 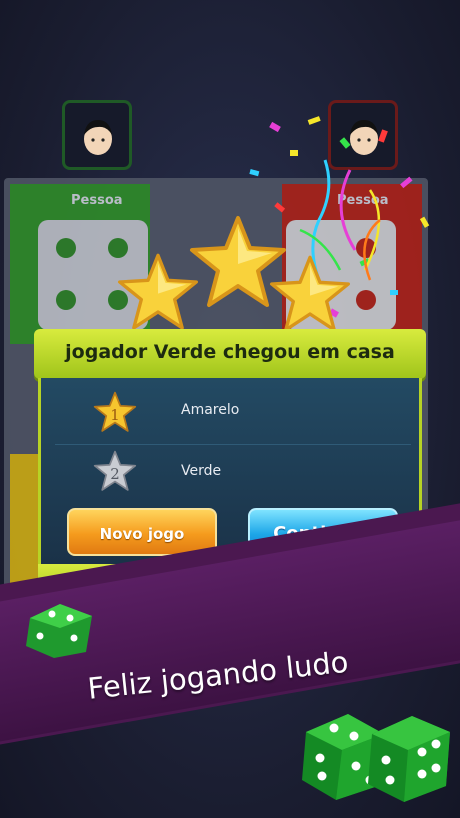 I want to click on rank-number: 2, so click(x=115, y=474).